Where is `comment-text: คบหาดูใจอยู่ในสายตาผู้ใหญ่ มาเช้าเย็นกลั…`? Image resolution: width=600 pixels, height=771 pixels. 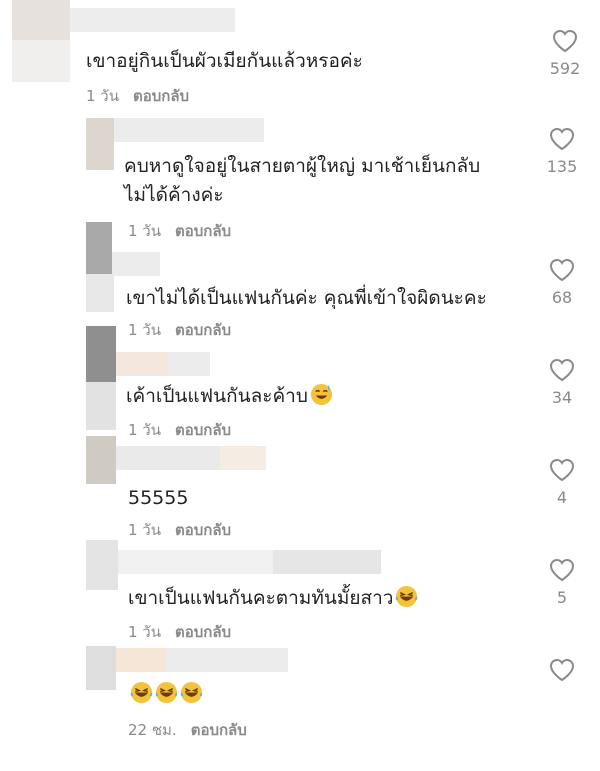
comment-text: คบหาดูใจอยู่ในสายตาผู้ใหญ่ มาเช้าเย็นกลั… is located at coordinates (302, 166).